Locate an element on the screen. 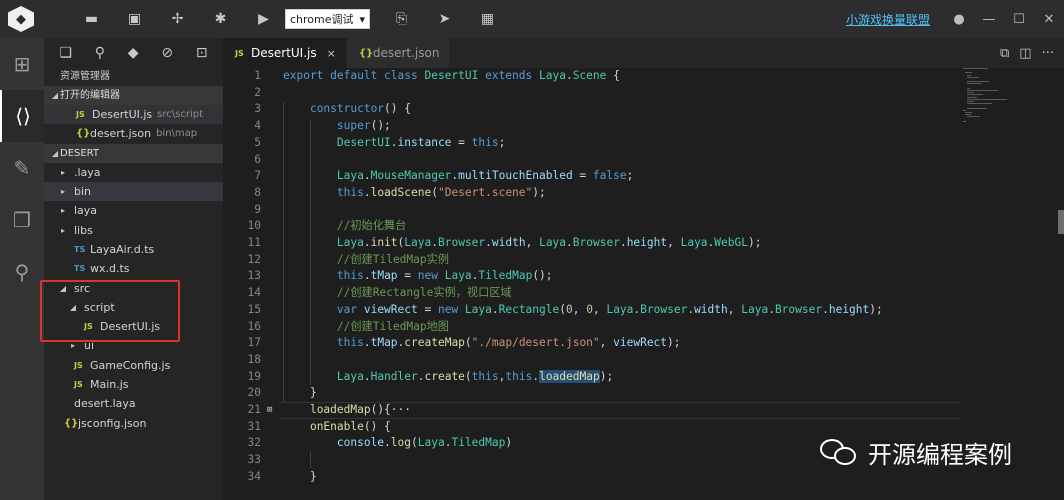 The width and height of the screenshot is (1064, 500). maximize-icon: ☐ is located at coordinates (1019, 19).